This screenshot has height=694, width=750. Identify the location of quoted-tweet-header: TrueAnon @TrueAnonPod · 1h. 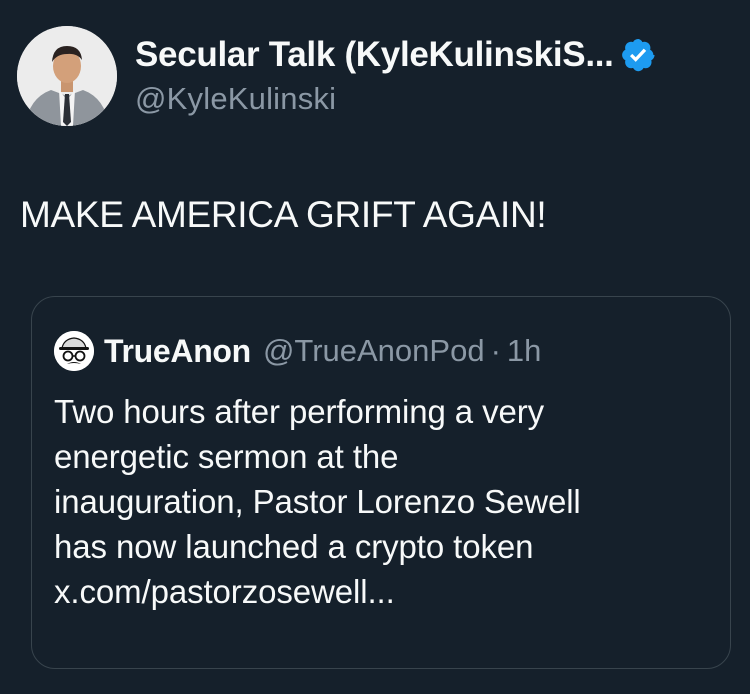
(297, 351).